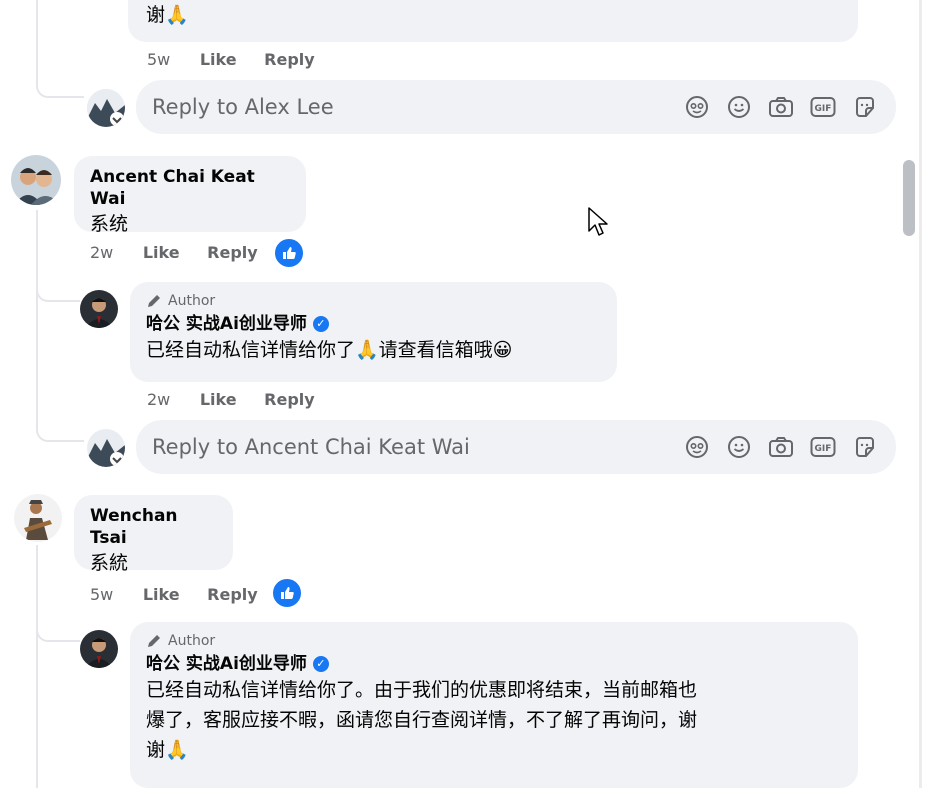 The height and width of the screenshot is (788, 940). What do you see at coordinates (598, 224) in the screenshot?
I see `mouse-cursor-icon` at bounding box center [598, 224].